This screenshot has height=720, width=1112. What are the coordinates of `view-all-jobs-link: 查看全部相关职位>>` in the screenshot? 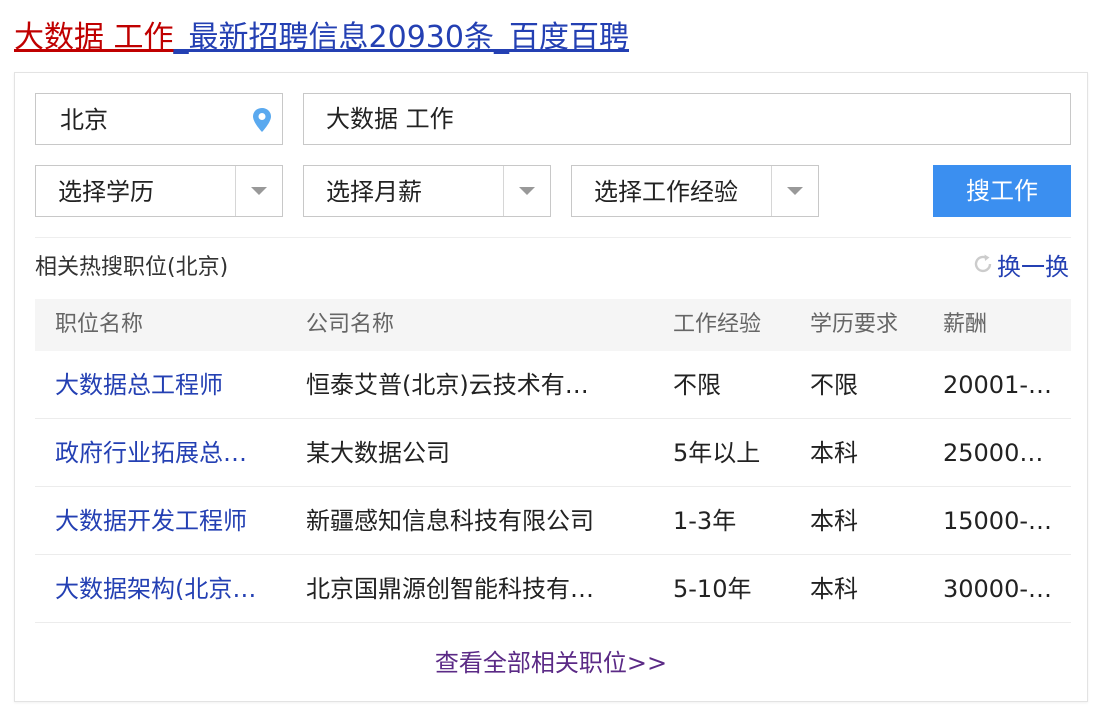 It's located at (551, 663).